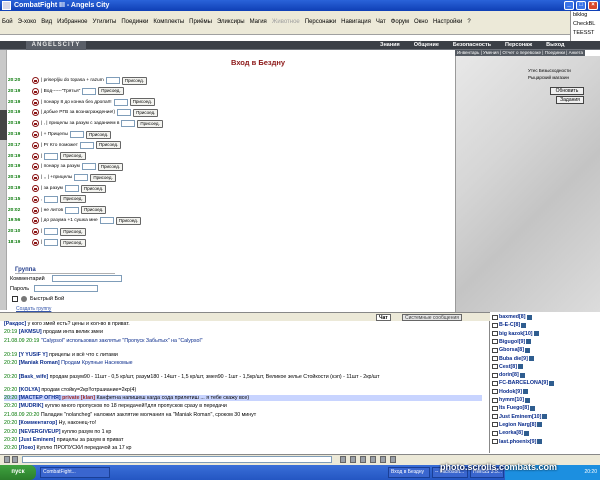 Image resolution: width=600 pixels, height=480 pixels. What do you see at coordinates (510, 392) in the screenshot?
I see `user-row: Hodok[9]` at bounding box center [510, 392].